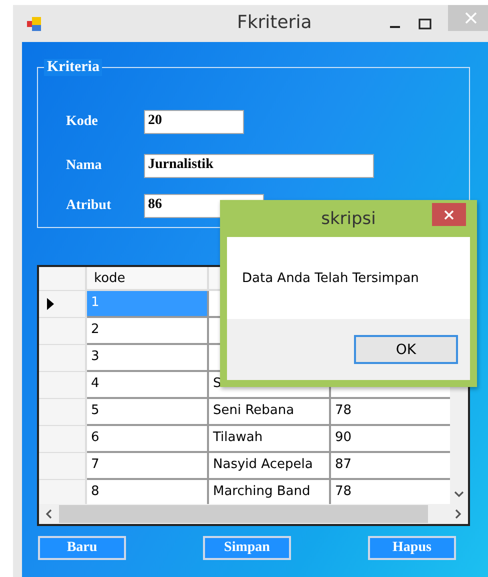  I want to click on kode-cell: 5, so click(148, 412).